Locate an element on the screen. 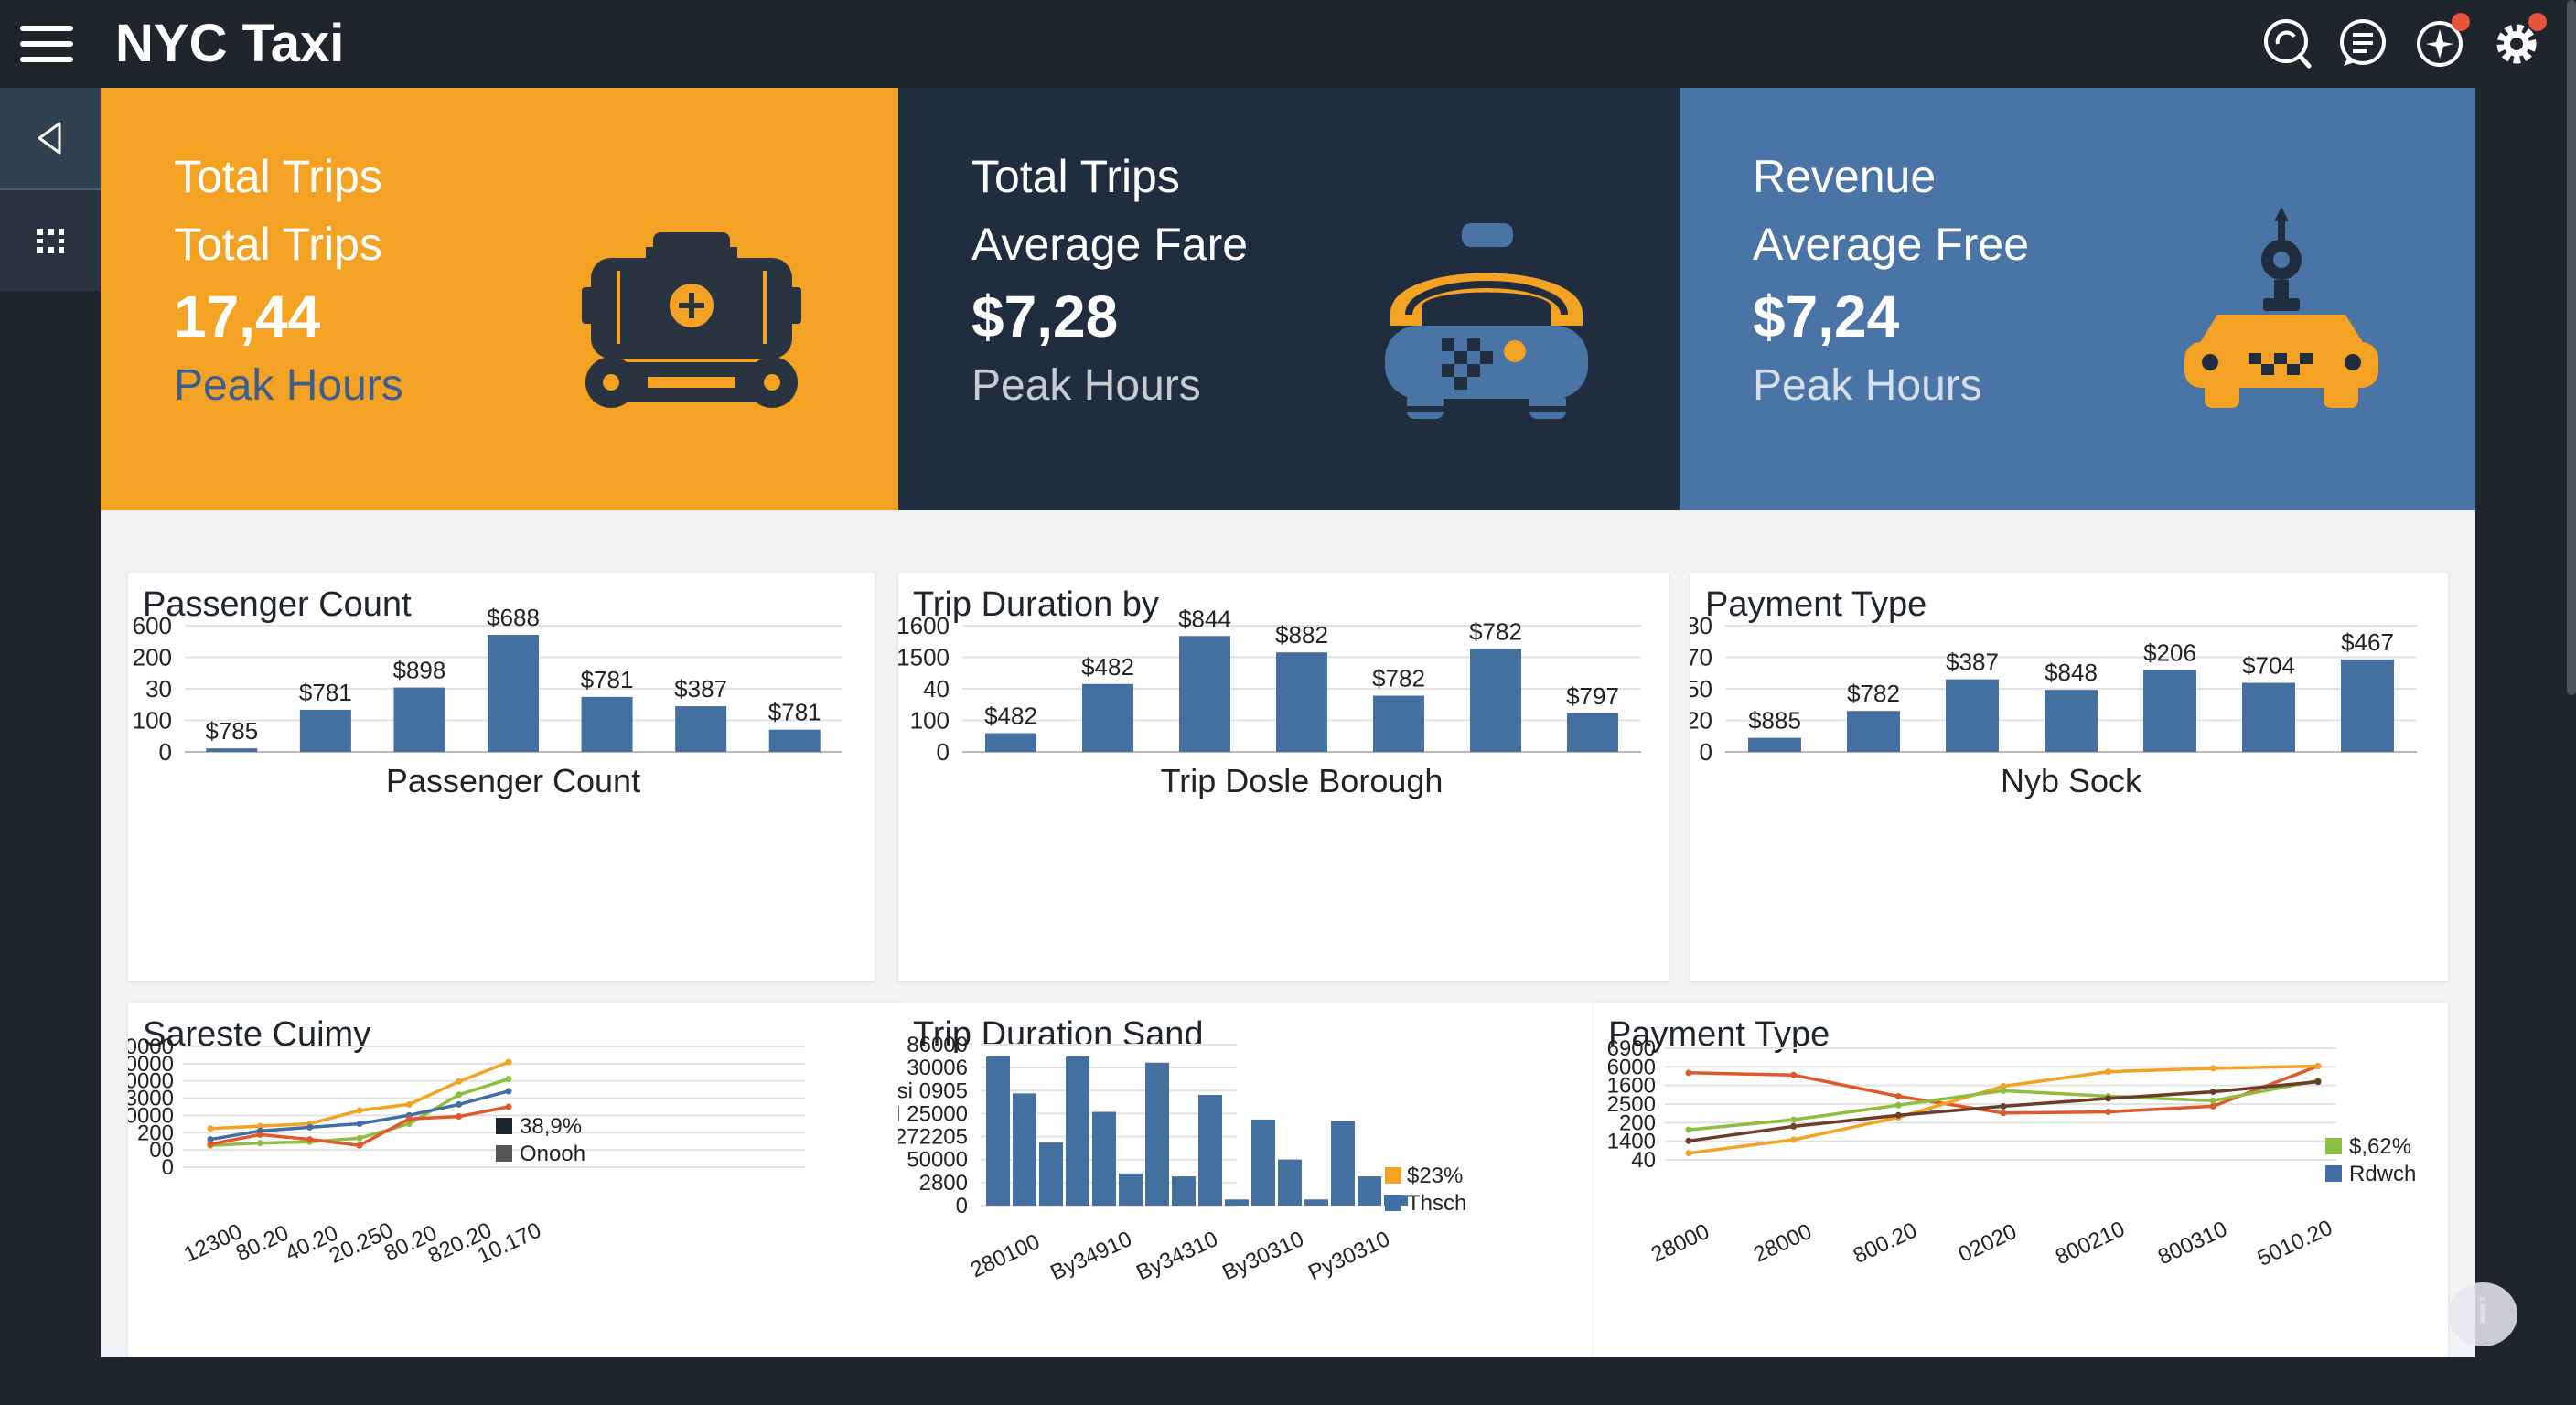 The image size is (2576, 1405). kpi-sublabel: Average Free is located at coordinates (1891, 245).